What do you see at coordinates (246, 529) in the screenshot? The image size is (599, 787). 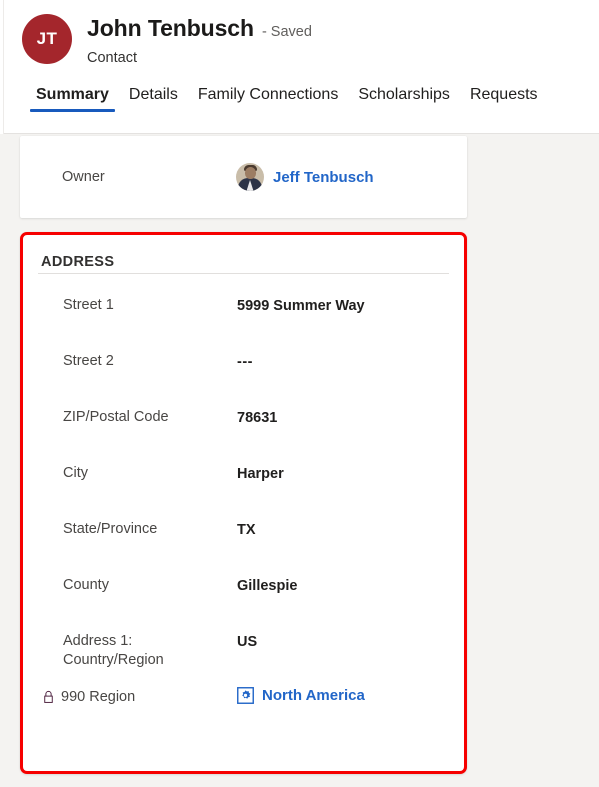 I see `state-value: TX` at bounding box center [246, 529].